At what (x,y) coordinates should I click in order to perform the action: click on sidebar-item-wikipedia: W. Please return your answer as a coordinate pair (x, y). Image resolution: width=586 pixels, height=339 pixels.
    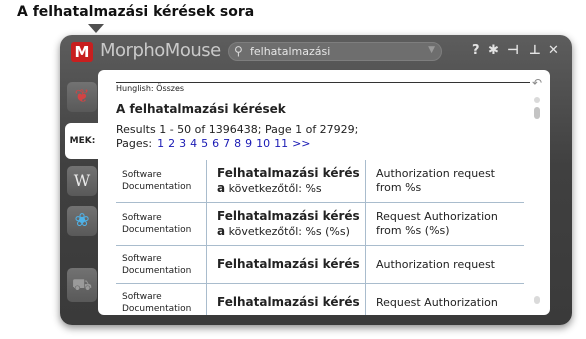
    Looking at the image, I should click on (82, 181).